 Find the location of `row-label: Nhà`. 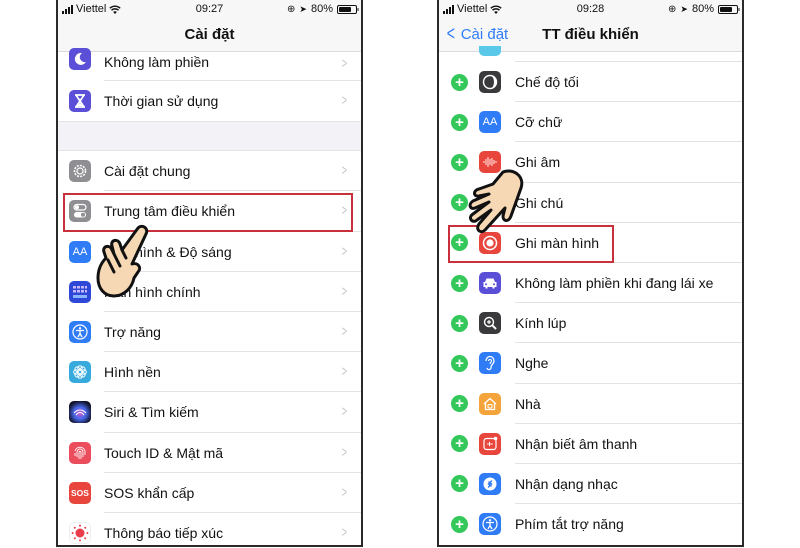

row-label: Nhà is located at coordinates (528, 403).